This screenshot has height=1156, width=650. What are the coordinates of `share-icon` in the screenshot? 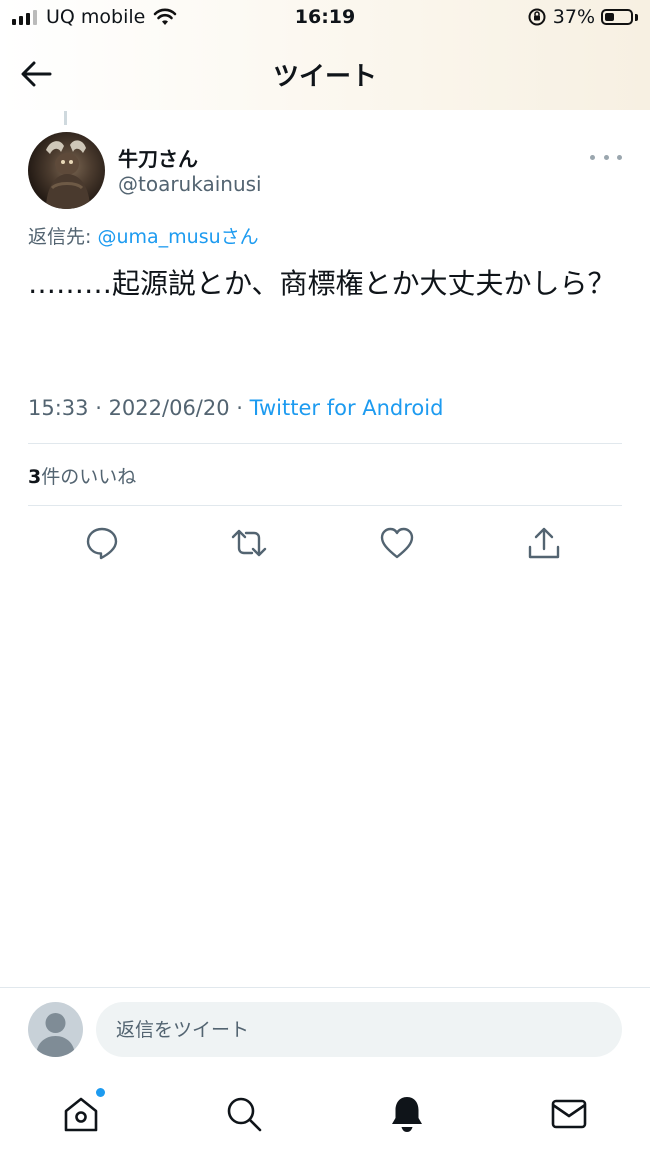 It's located at (544, 543).